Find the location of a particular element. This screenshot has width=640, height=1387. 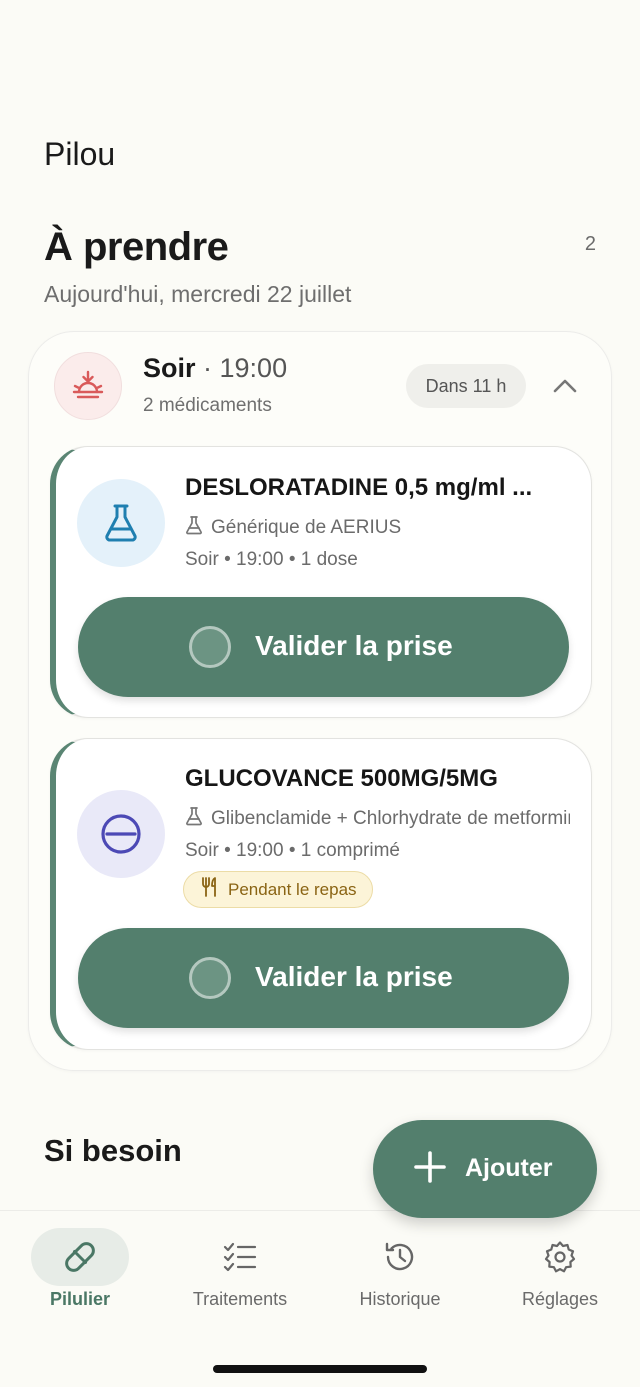

chevron-up-icon is located at coordinates (565, 386).